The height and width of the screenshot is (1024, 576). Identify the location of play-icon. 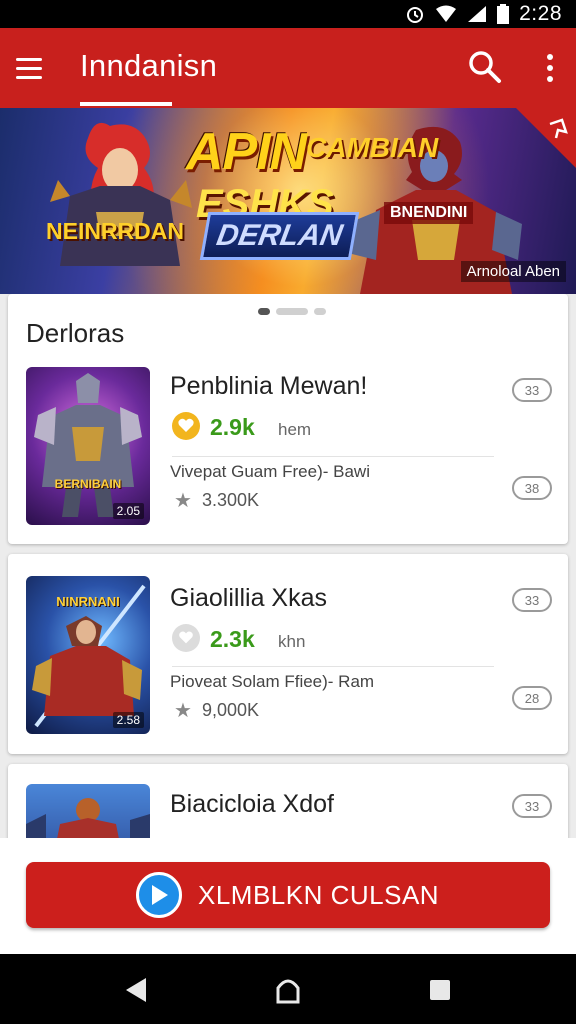
(159, 895).